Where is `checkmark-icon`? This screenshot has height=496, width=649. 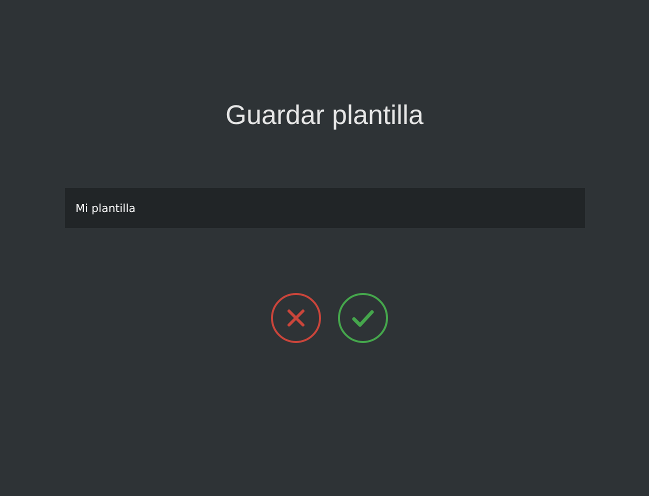
checkmark-icon is located at coordinates (363, 318).